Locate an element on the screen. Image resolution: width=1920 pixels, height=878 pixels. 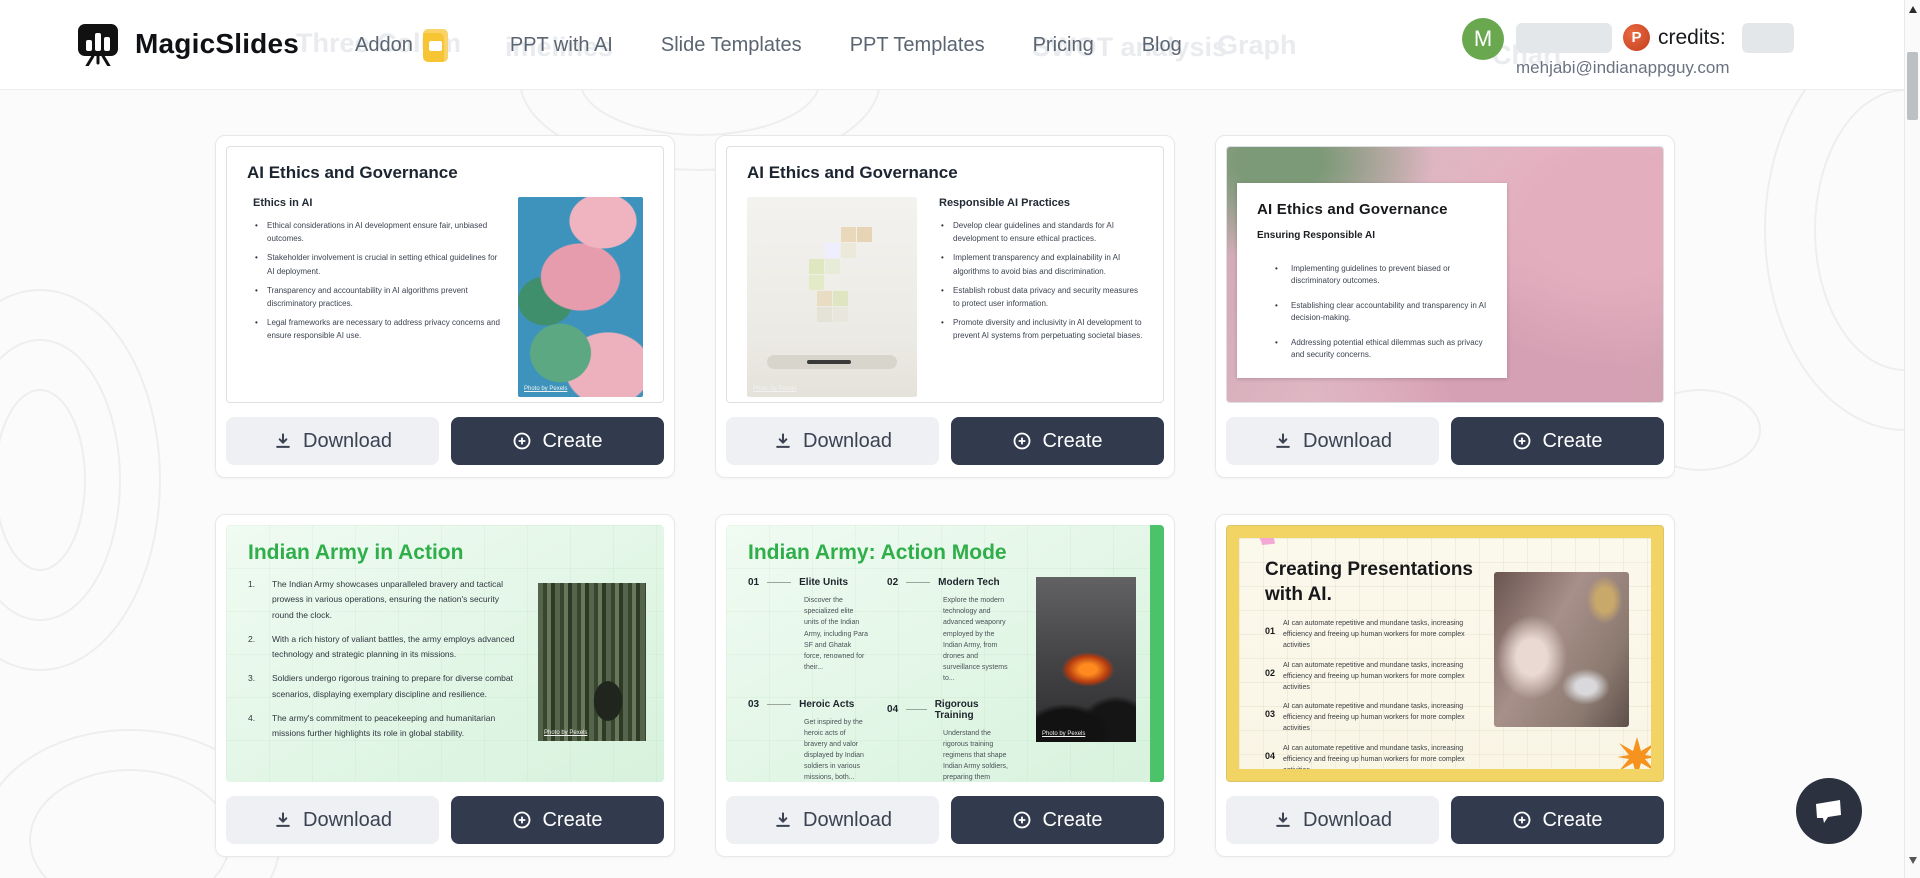
user-avatar: M is located at coordinates (1483, 39).